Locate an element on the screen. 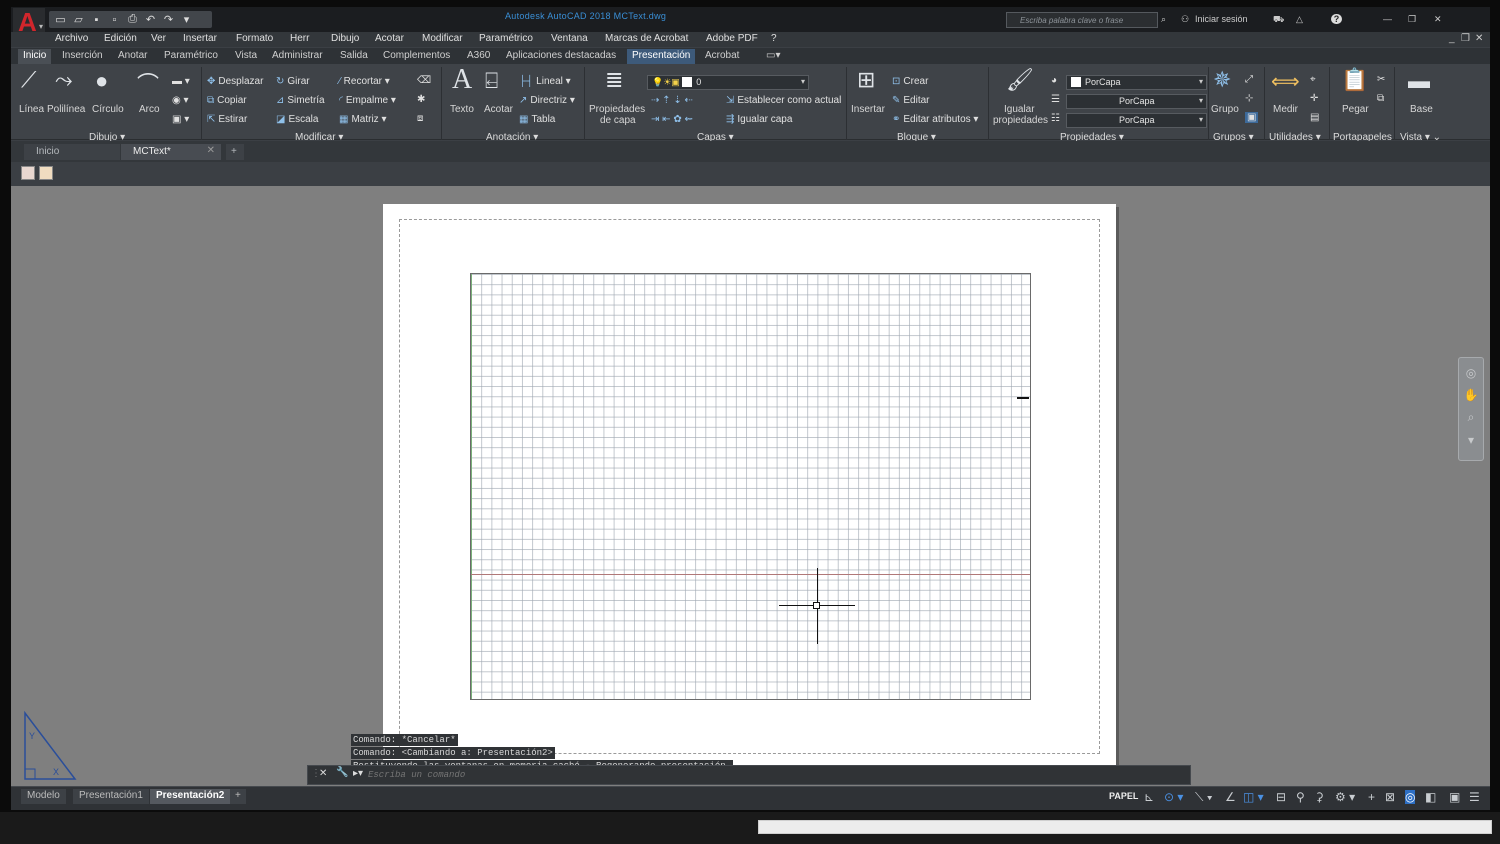 The width and height of the screenshot is (1500, 844). matriz-button: ▦ Matriz ▾ is located at coordinates (363, 119).